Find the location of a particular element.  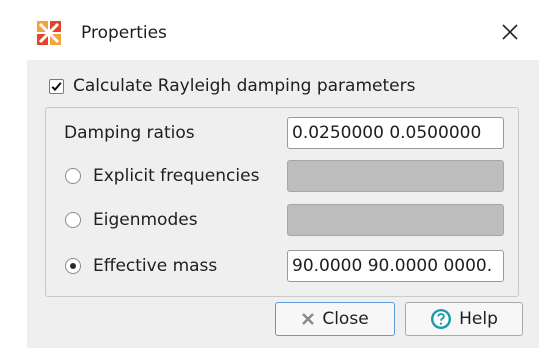

close-button-label: Close is located at coordinates (345, 319).